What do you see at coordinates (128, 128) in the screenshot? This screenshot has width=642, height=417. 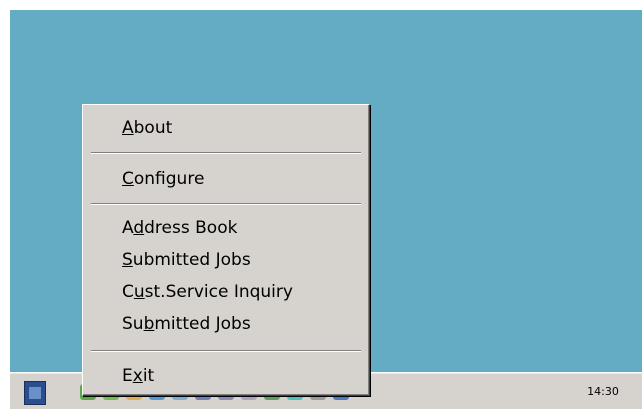 I see `access-key-underline: A` at bounding box center [128, 128].